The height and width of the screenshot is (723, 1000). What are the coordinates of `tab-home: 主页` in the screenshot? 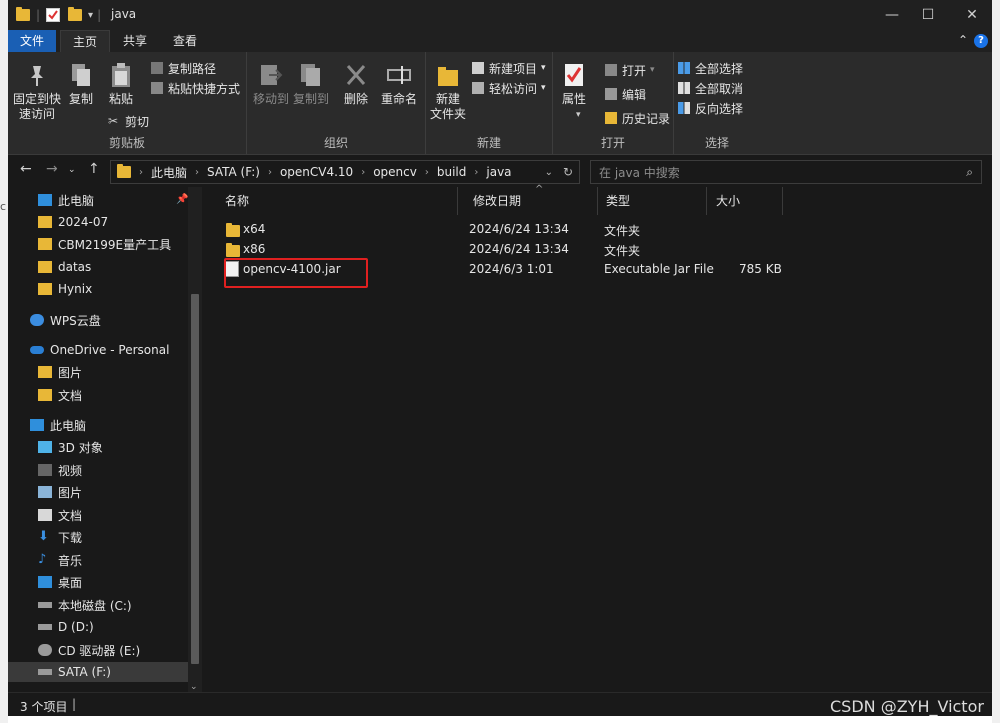 It's located at (85, 41).